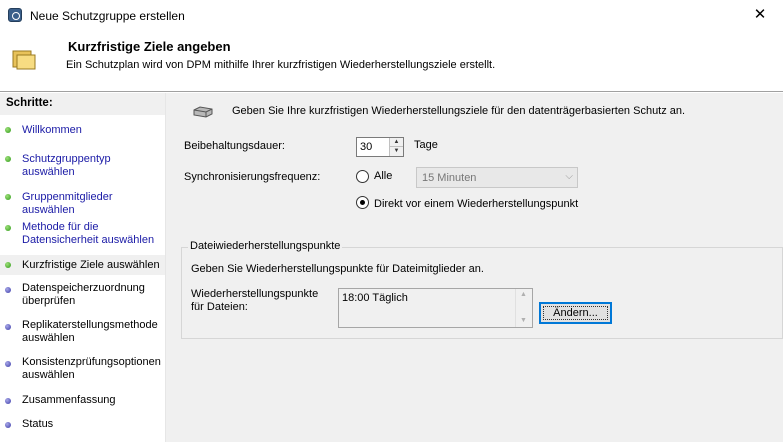 Image resolution: width=783 pixels, height=442 pixels. Describe the element at coordinates (265, 246) in the screenshot. I see `file-recovery-group-title: Dateiwiederherstellungspunkte` at that location.